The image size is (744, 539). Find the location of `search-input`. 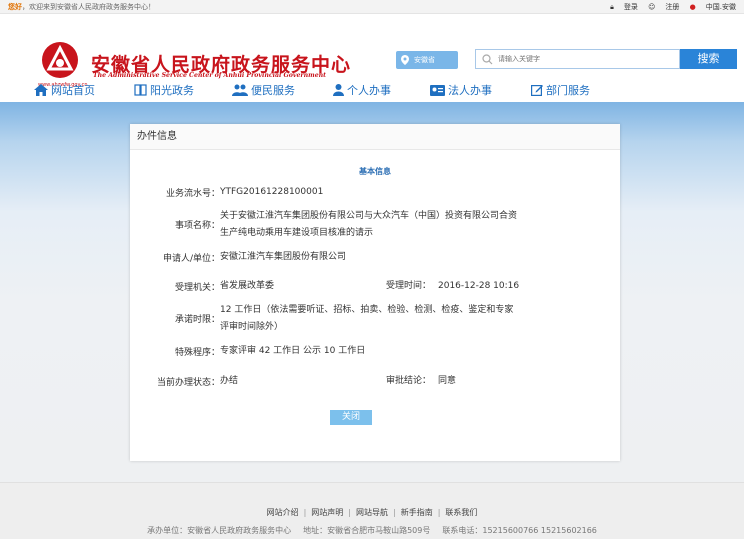

search-input is located at coordinates (587, 59).